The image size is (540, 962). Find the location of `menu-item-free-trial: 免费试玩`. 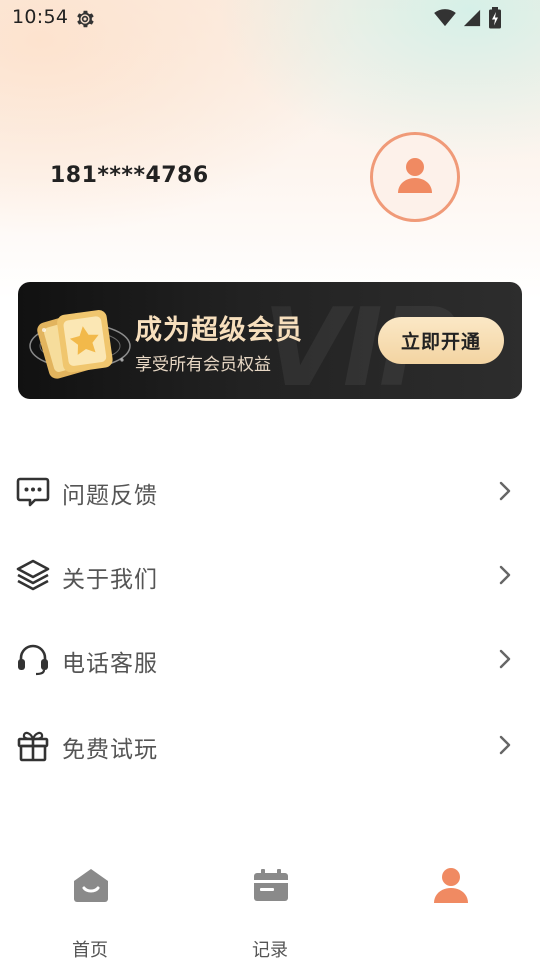

menu-item-free-trial: 免费试玩 is located at coordinates (270, 744).